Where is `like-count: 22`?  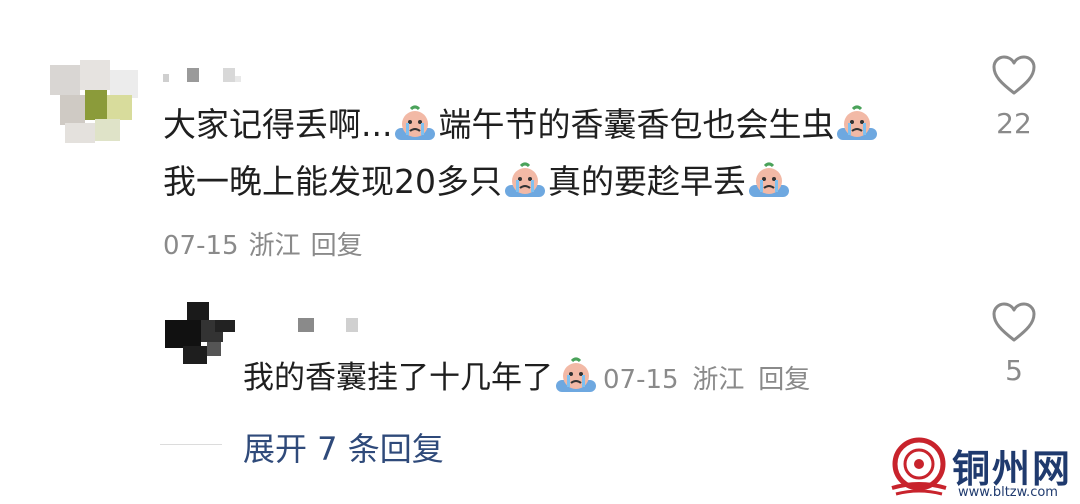
like-count: 22 is located at coordinates (1014, 123).